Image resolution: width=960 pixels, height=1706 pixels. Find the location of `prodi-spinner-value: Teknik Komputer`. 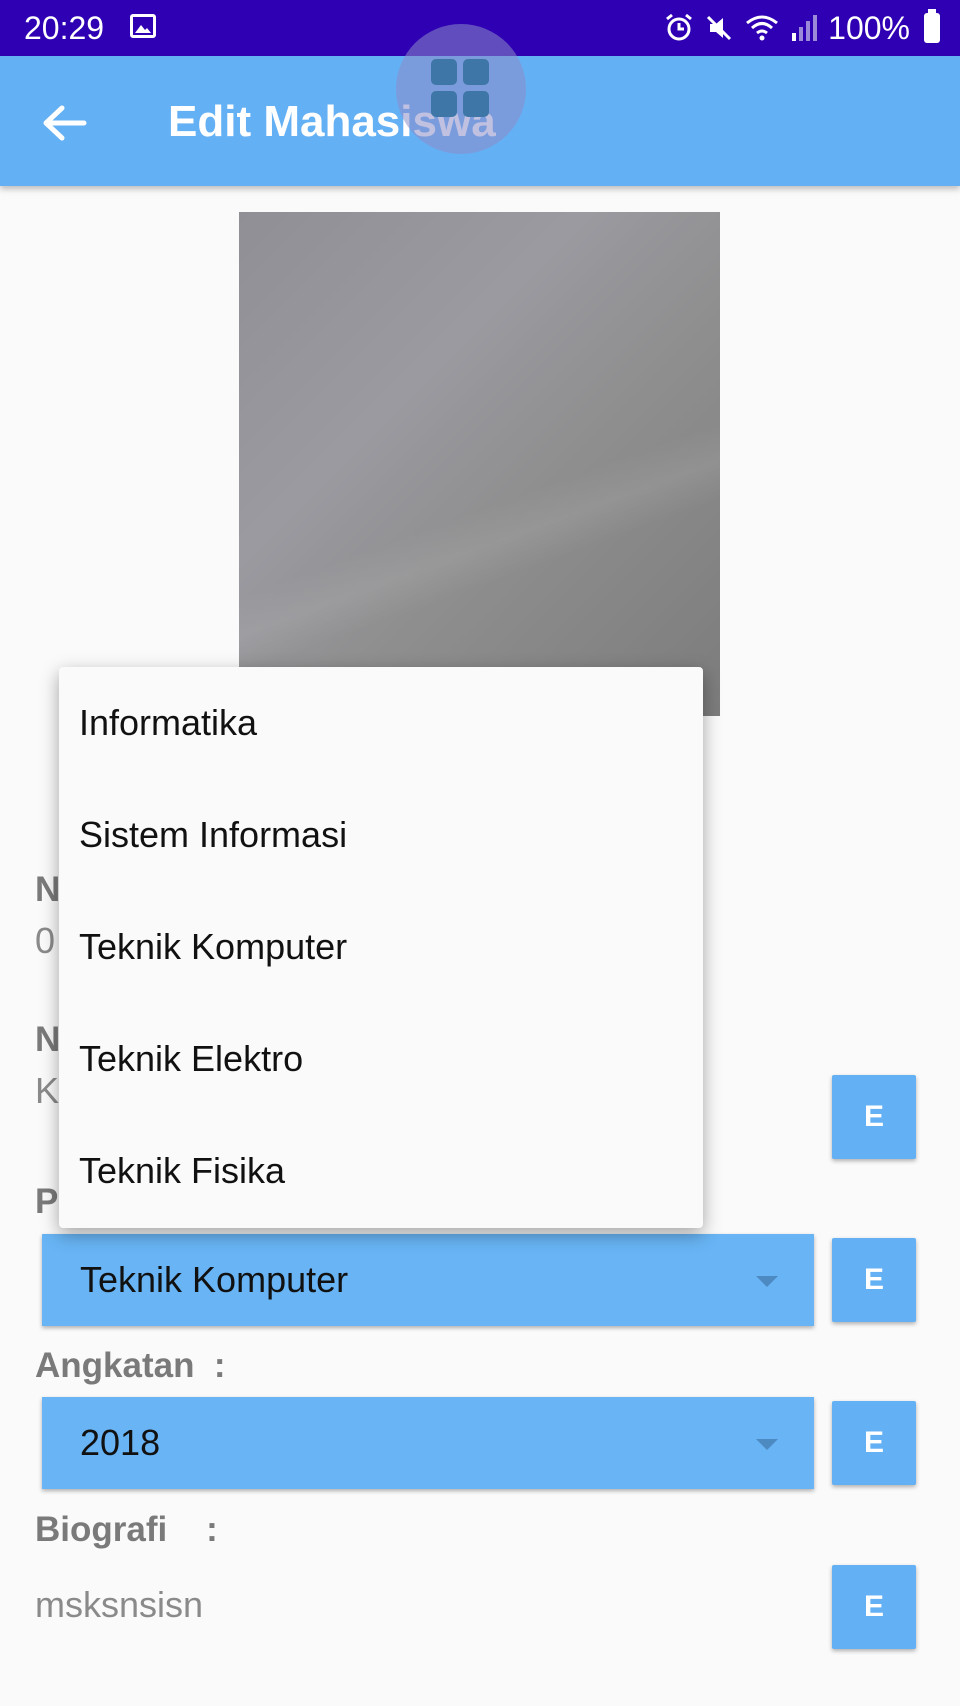

prodi-spinner-value: Teknik Komputer is located at coordinates (214, 1279).